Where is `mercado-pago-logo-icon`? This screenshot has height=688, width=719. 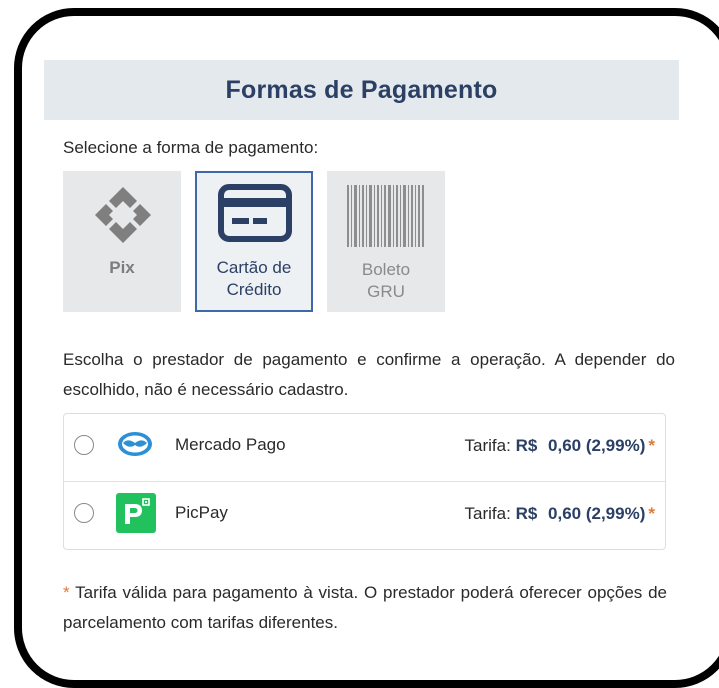 mercado-pago-logo-icon is located at coordinates (135, 444).